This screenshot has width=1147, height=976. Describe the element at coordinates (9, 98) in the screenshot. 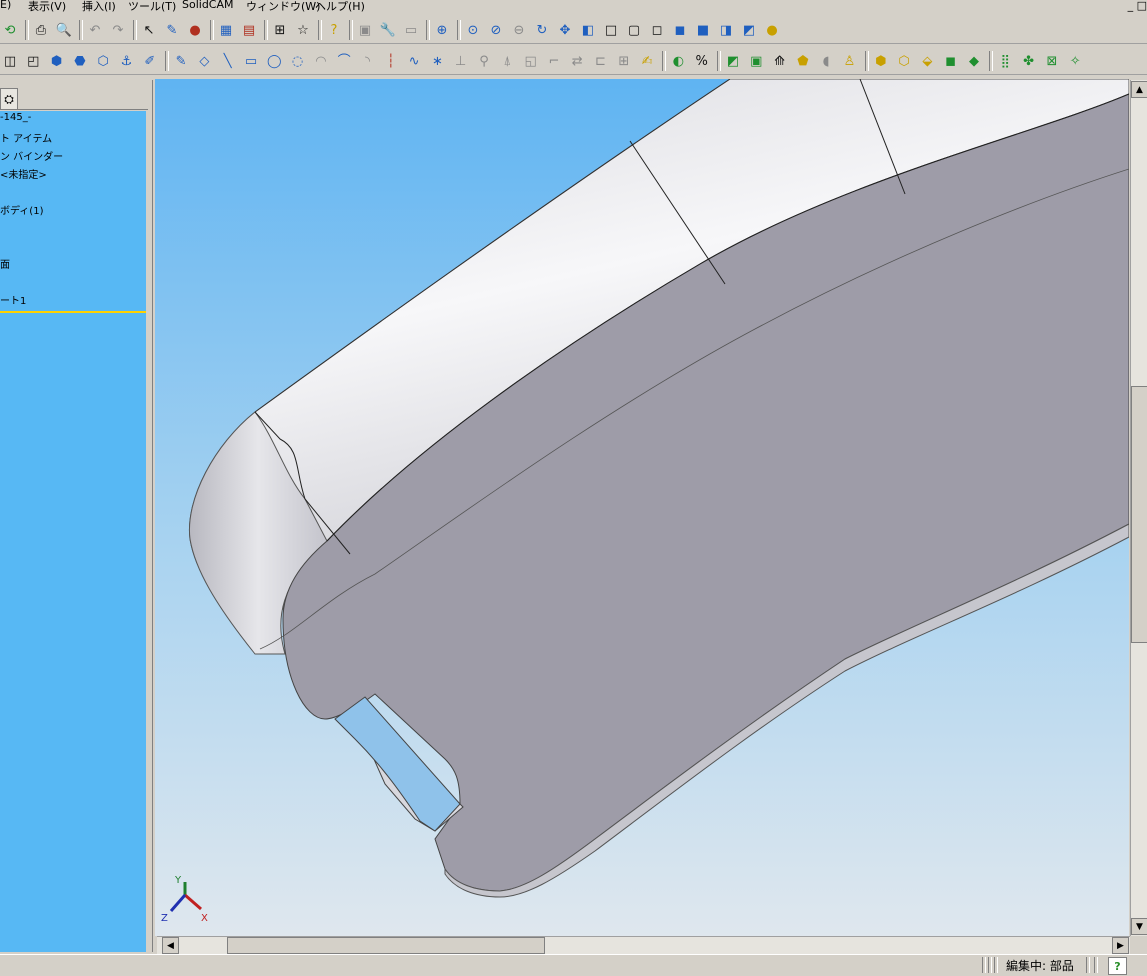

I see `feature-tree-tab: ⛭` at that location.